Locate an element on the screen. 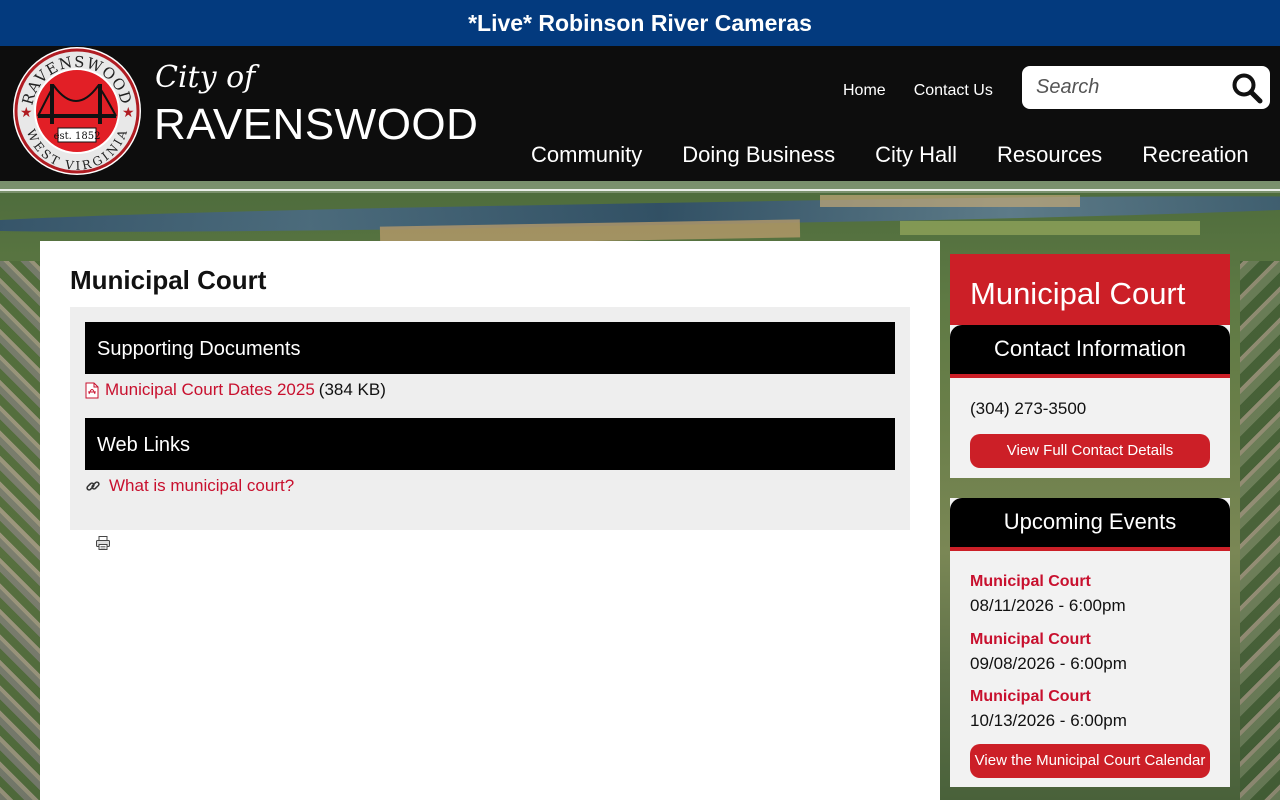  view-calendar-button: View the Municipal Court Calendar is located at coordinates (1090, 761).